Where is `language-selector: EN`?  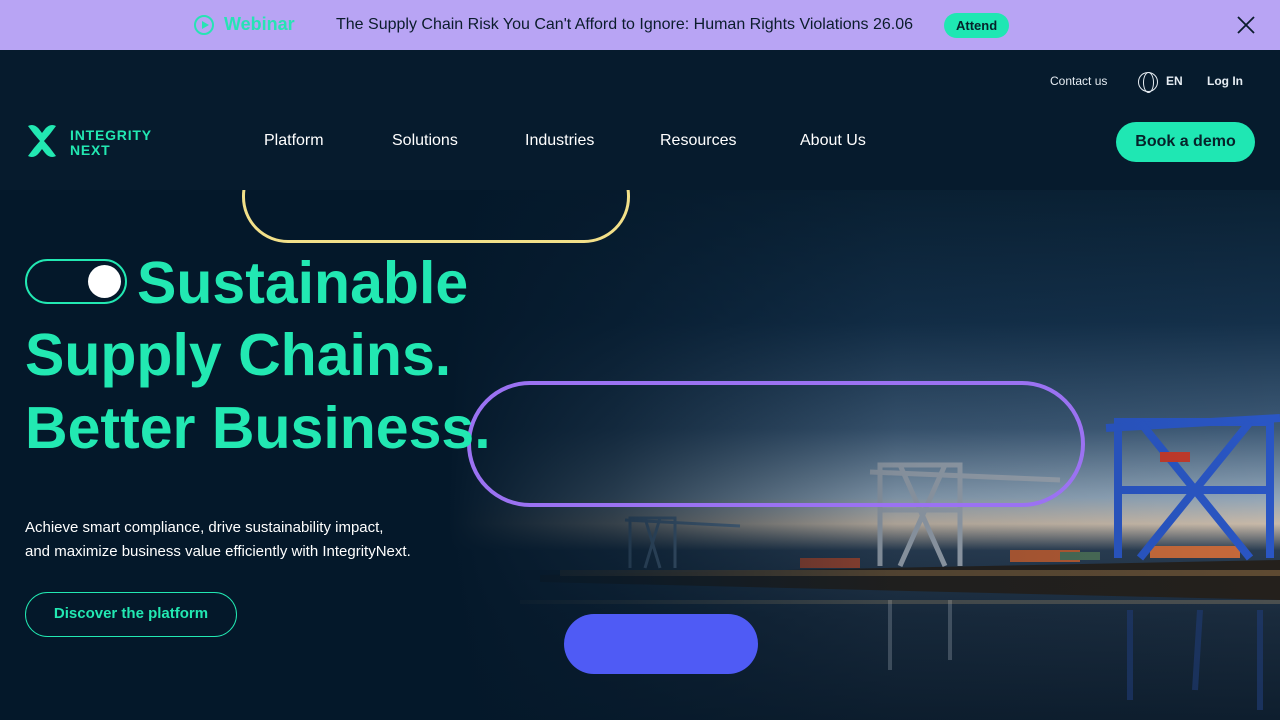 language-selector: EN is located at coordinates (1174, 81).